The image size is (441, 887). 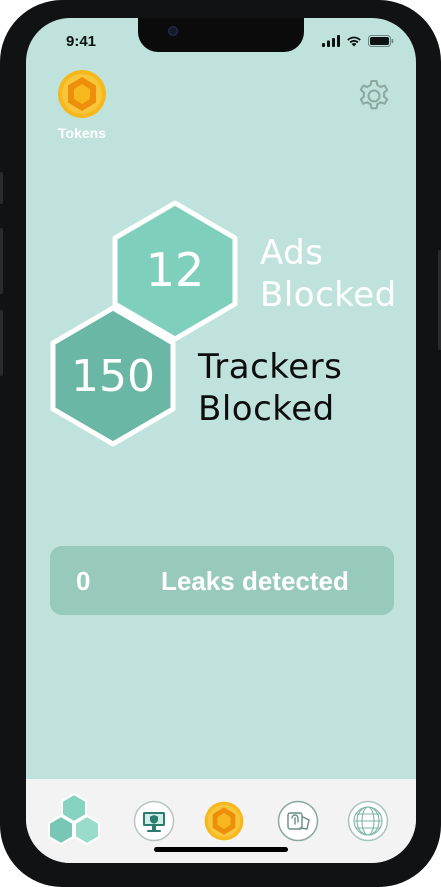 What do you see at coordinates (270, 367) in the screenshot?
I see `trackers-label-line1: Trackers` at bounding box center [270, 367].